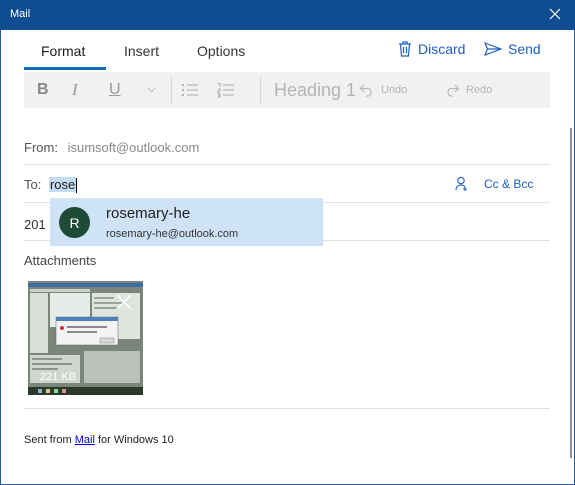 This screenshot has height=485, width=575. Describe the element at coordinates (77, 186) in the screenshot. I see `text-caret` at that location.